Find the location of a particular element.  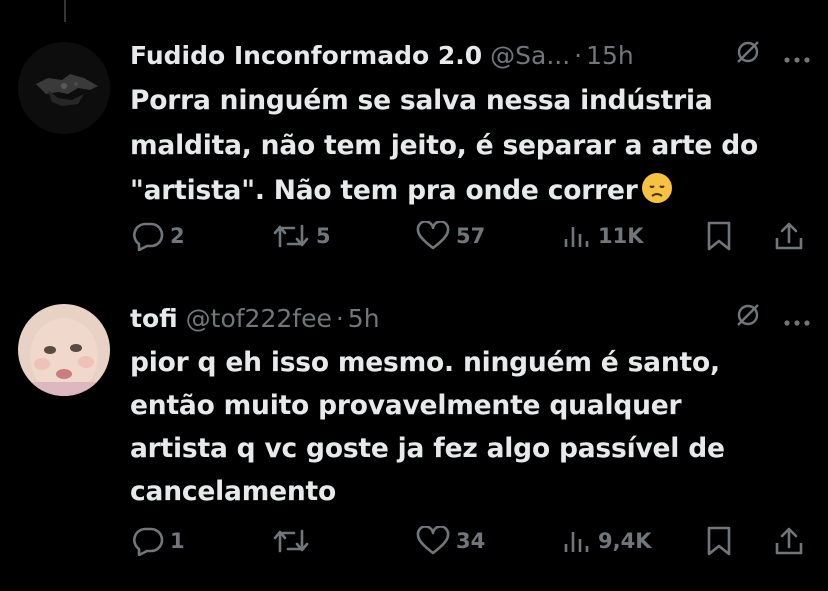

views-button: 9,4K is located at coordinates (606, 541).